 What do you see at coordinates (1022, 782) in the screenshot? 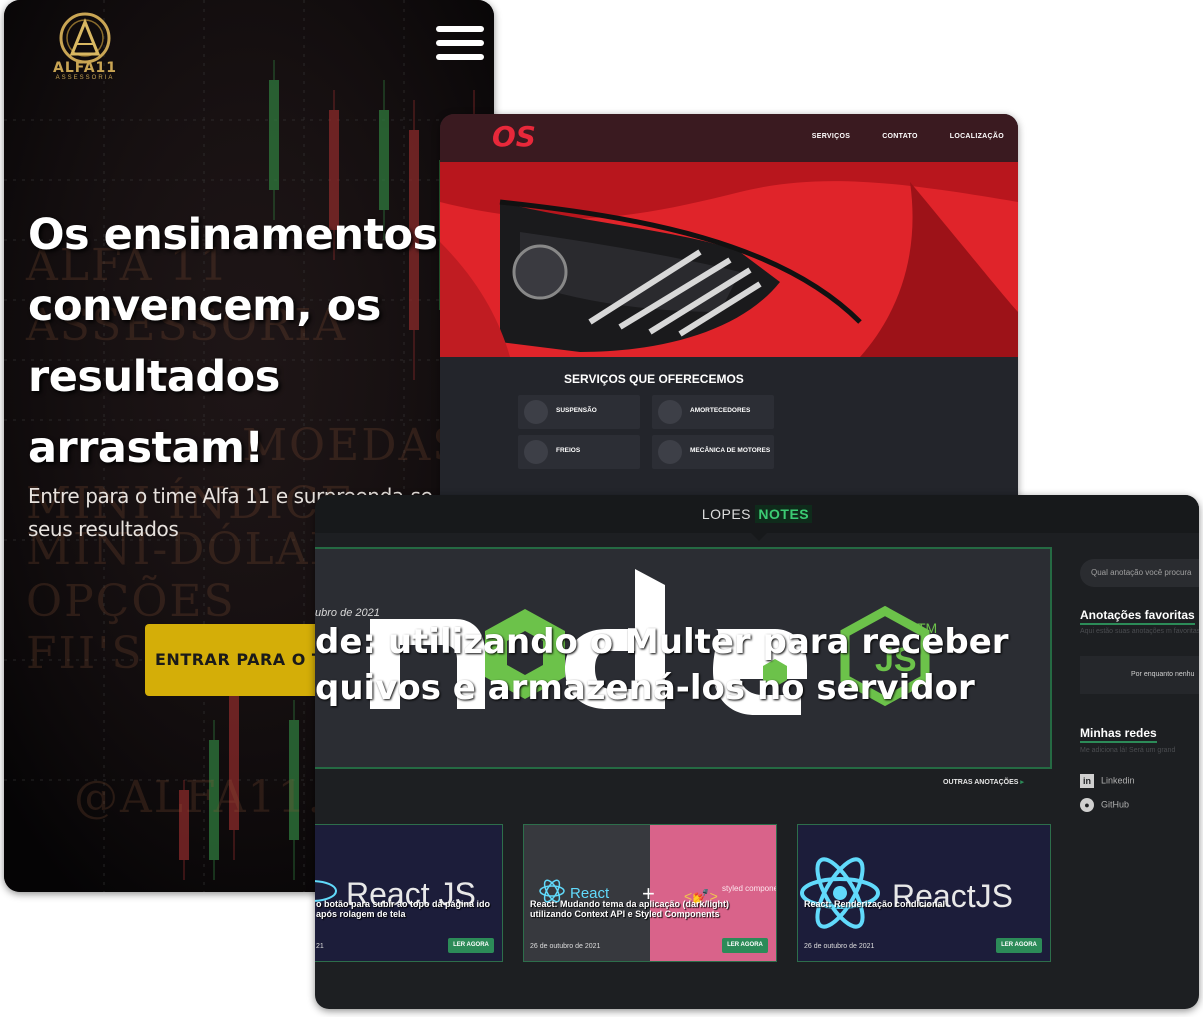
I see `chevron-right-icon: ▸` at bounding box center [1022, 782].